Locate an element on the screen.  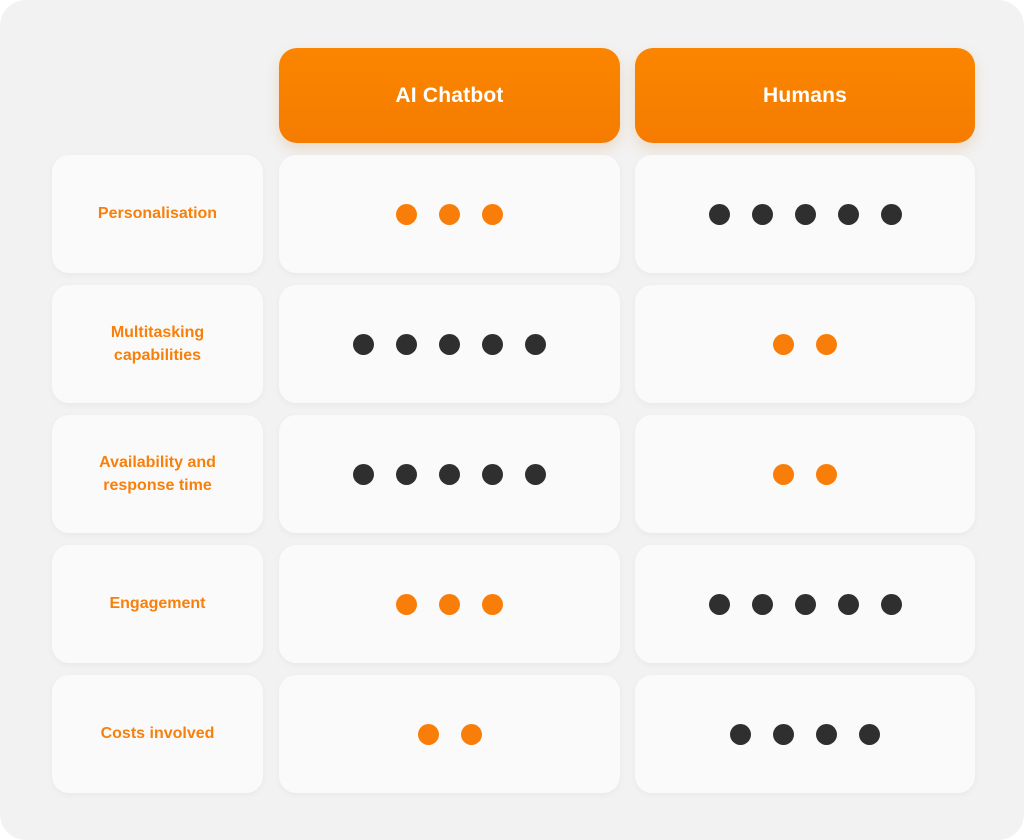
row-label-cell: Costs involved is located at coordinates (157, 734).